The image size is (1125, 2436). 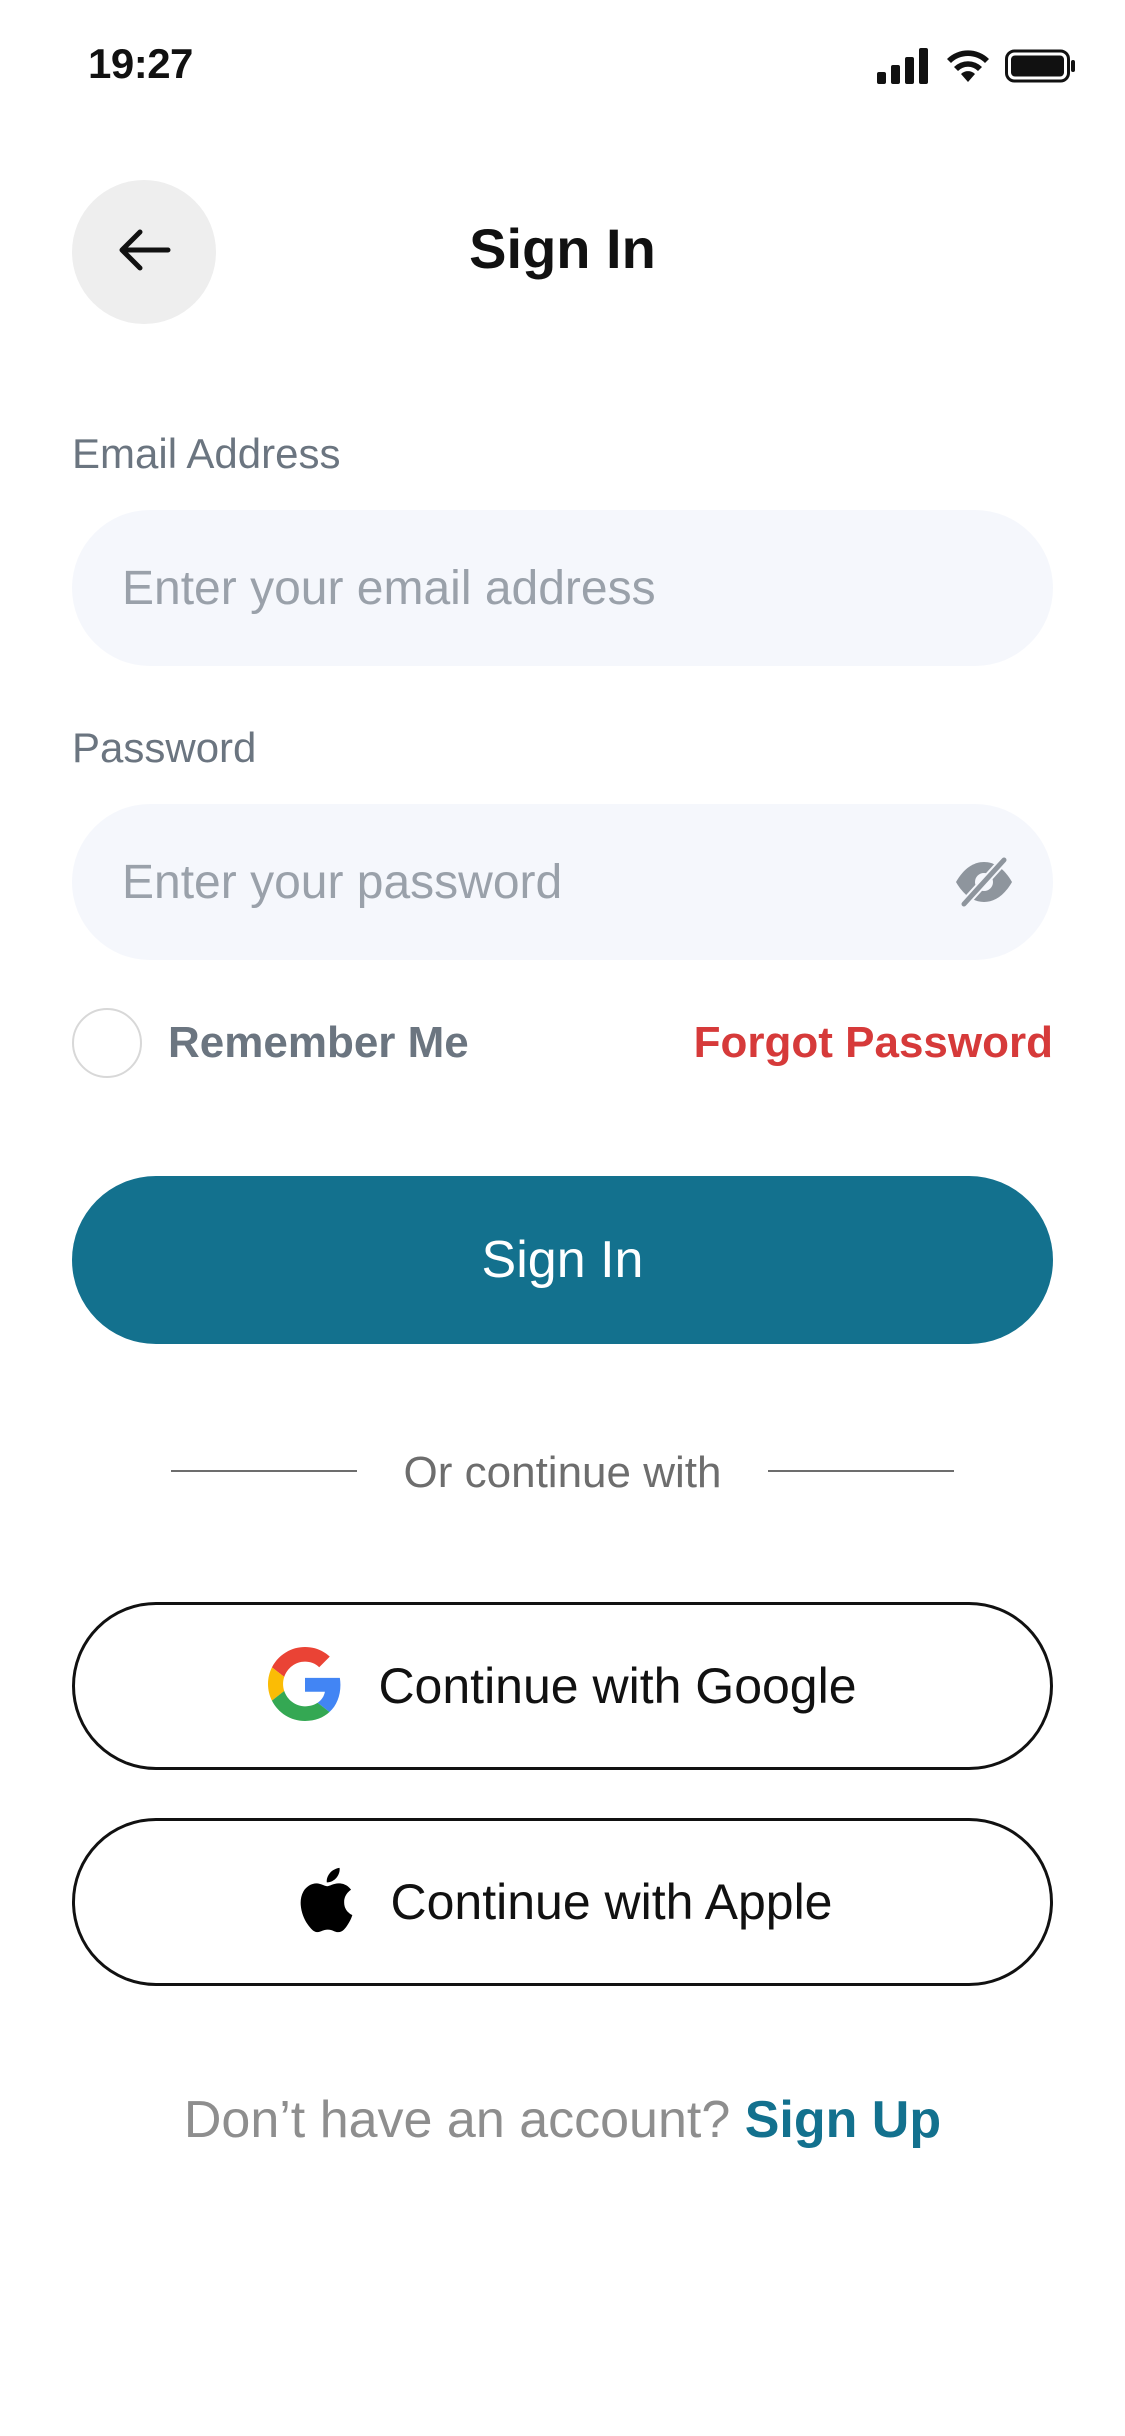 What do you see at coordinates (843, 2120) in the screenshot?
I see `sign-up-link: Sign Up` at bounding box center [843, 2120].